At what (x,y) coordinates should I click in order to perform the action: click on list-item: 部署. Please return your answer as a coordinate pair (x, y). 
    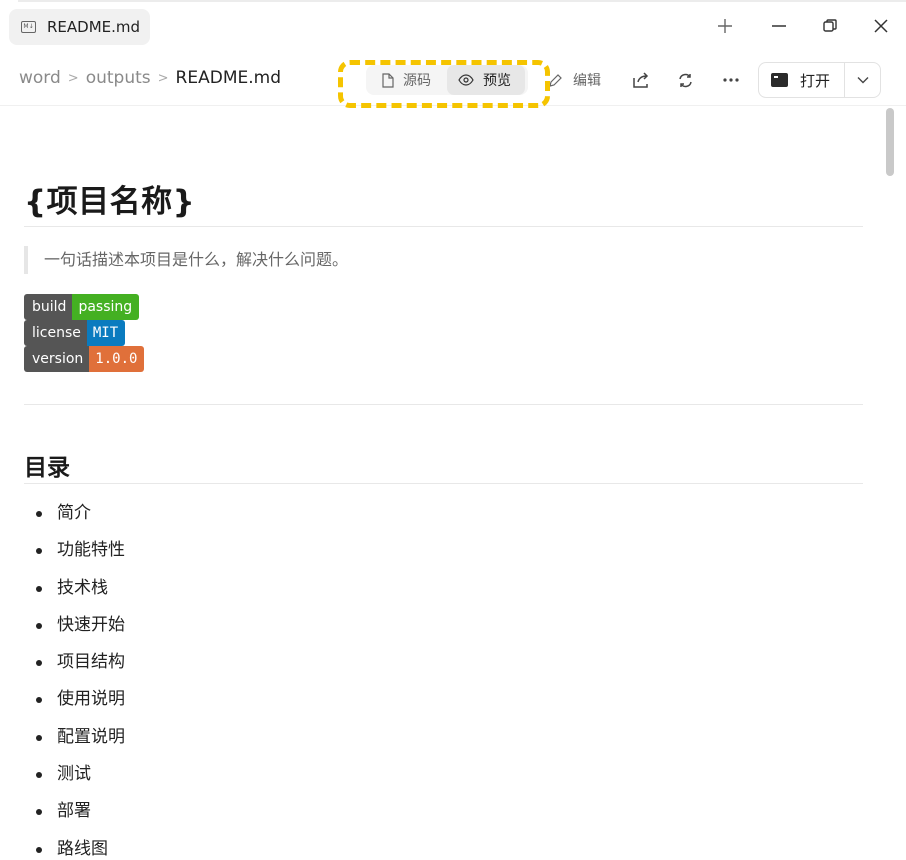
    Looking at the image, I should click on (80, 817).